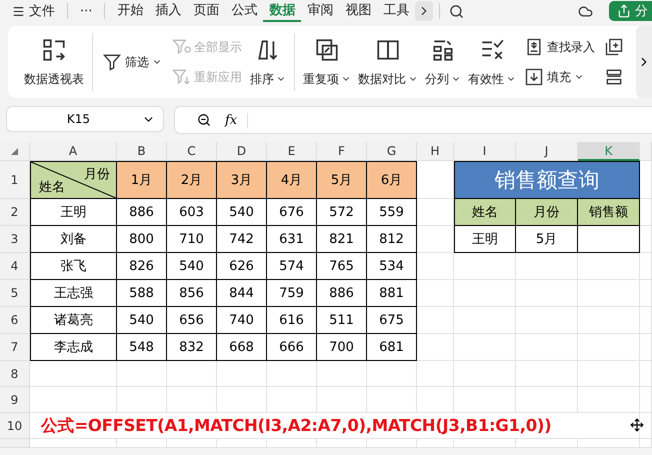 The image size is (652, 455). Describe the element at coordinates (630, 11) in the screenshot. I see `share-button: 分` at that location.